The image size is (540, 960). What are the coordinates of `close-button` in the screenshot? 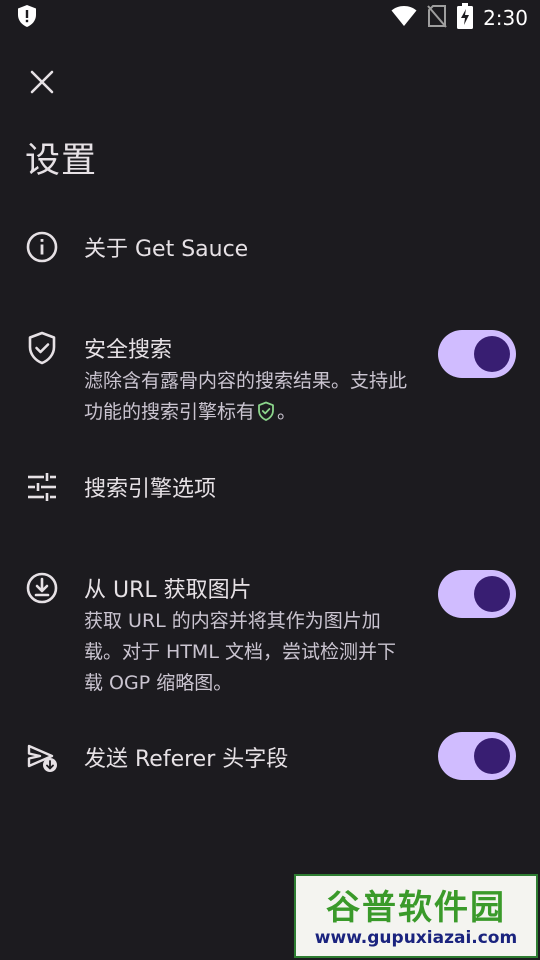 It's located at (42, 84).